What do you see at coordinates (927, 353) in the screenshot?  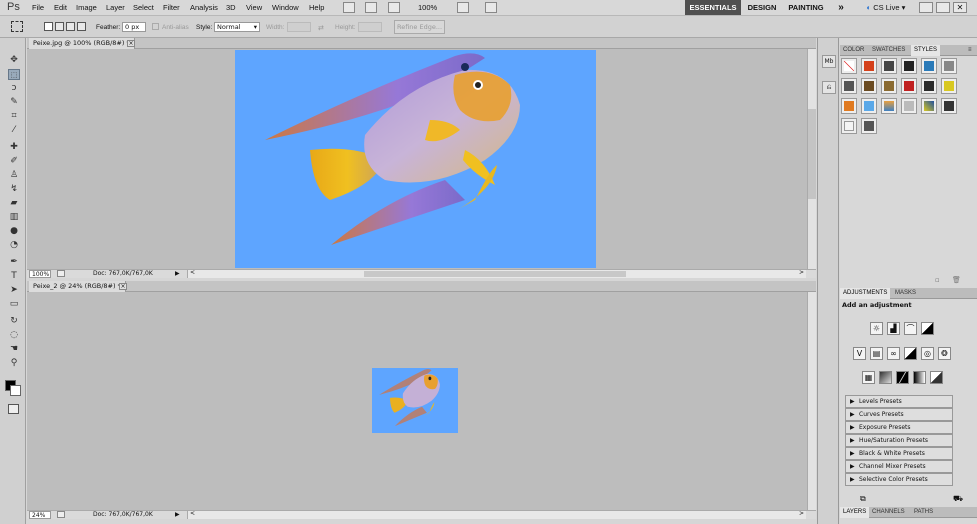 I see `photo-filter-icon: ◎` at bounding box center [927, 353].